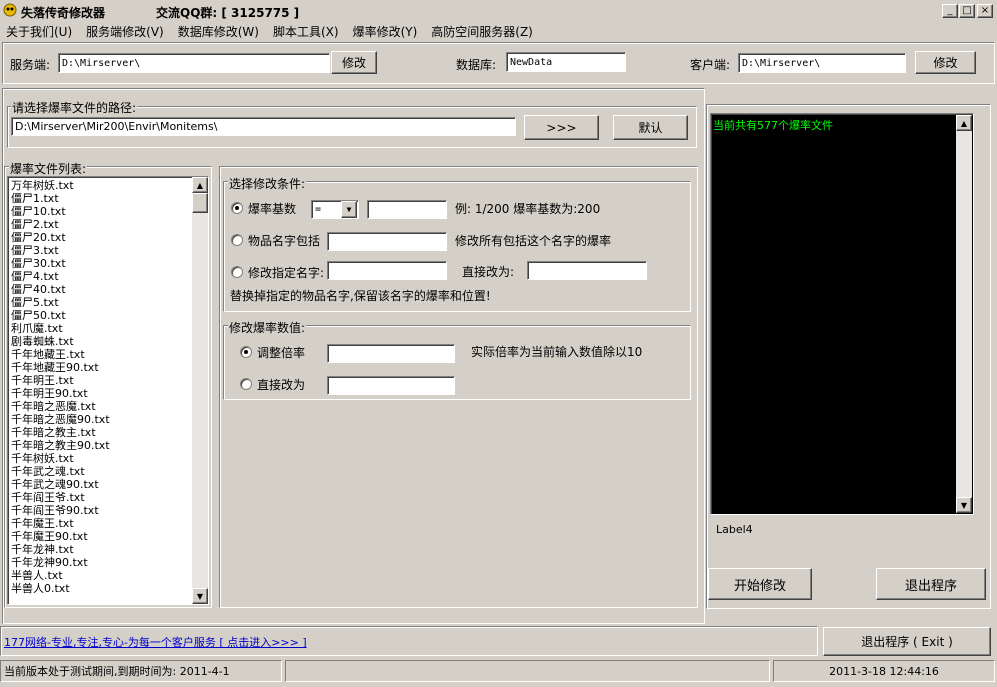 The image size is (997, 687). What do you see at coordinates (557, 352) in the screenshot?
I see `multiplier-hint: 实际倍率为当前输入数值除以10` at bounding box center [557, 352].